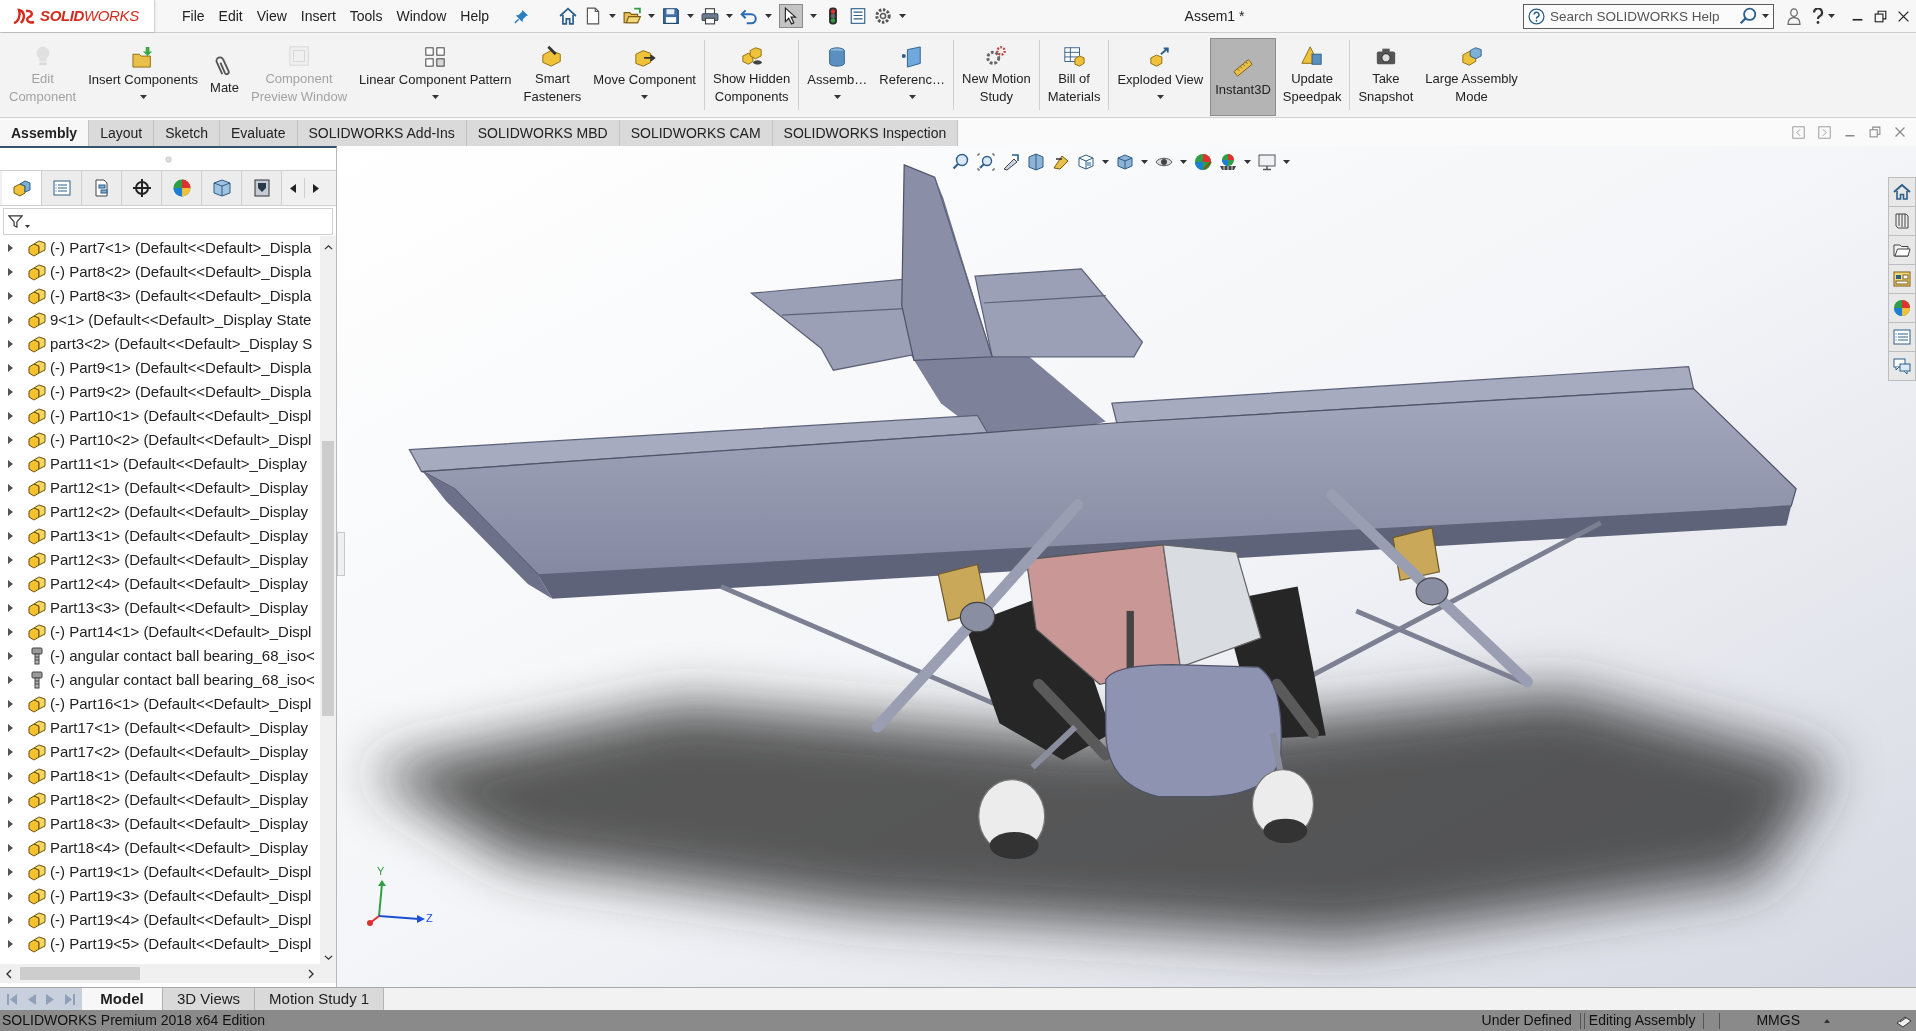  Describe the element at coordinates (168, 221) in the screenshot. I see `filter-field` at that location.